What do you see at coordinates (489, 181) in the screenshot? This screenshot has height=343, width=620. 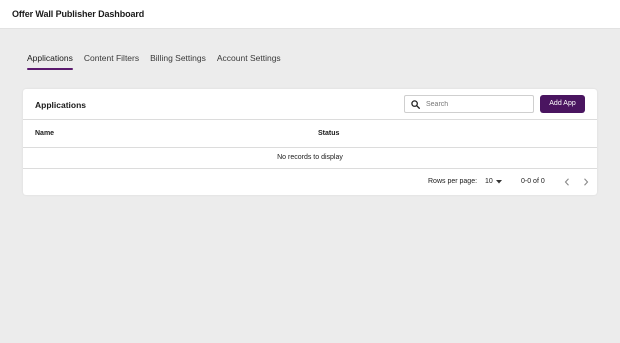 I see `rows-per-page-value: 10` at bounding box center [489, 181].